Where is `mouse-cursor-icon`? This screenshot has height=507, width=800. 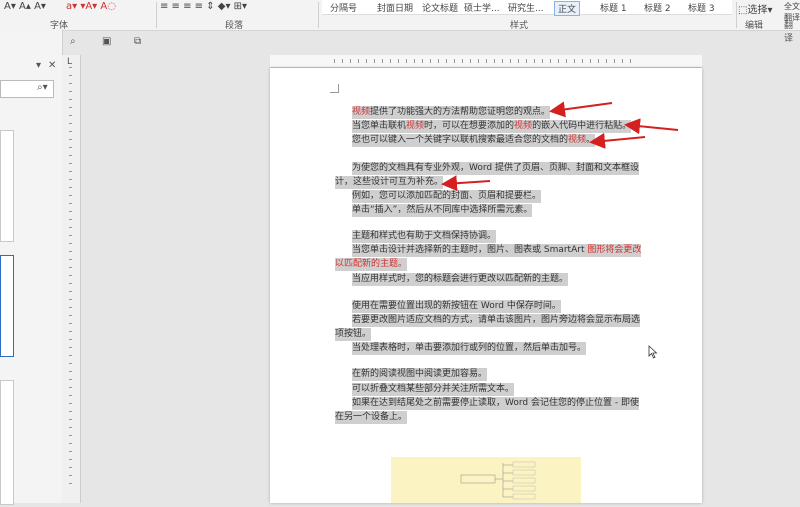
mouse-cursor-icon is located at coordinates (653, 352).